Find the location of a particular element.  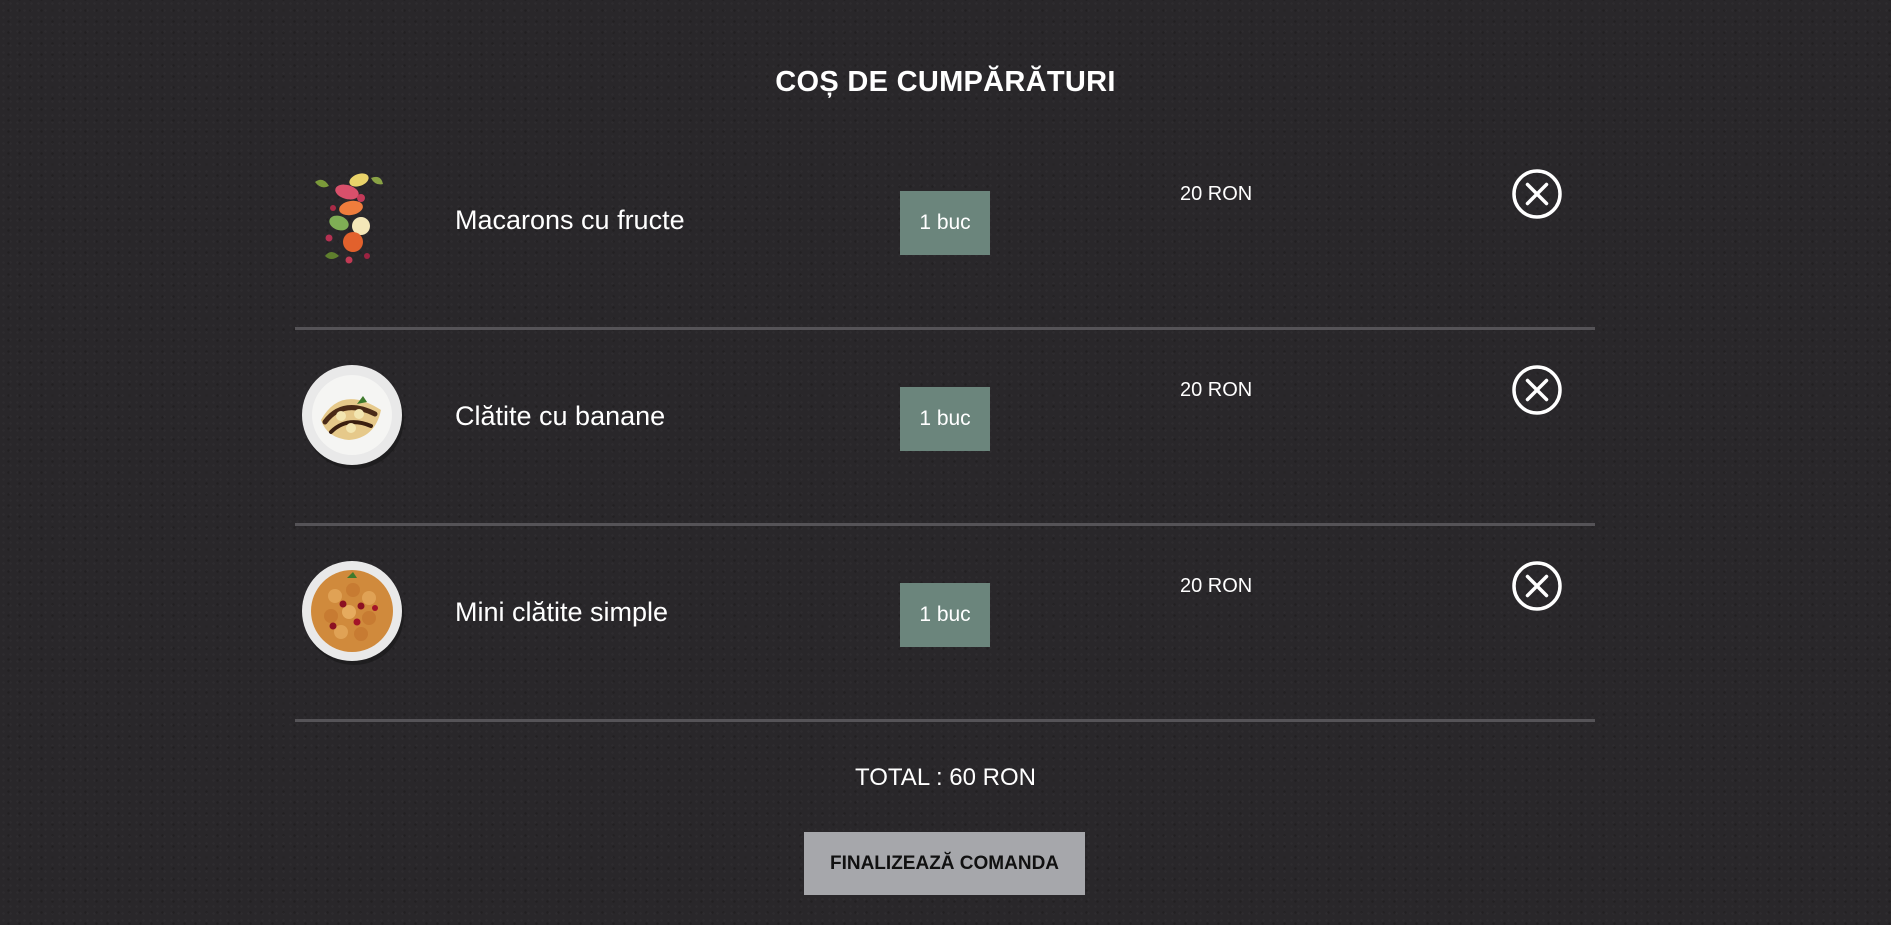

cart-item: Clătite cu banane 1 buc 20 RON is located at coordinates (945, 428).